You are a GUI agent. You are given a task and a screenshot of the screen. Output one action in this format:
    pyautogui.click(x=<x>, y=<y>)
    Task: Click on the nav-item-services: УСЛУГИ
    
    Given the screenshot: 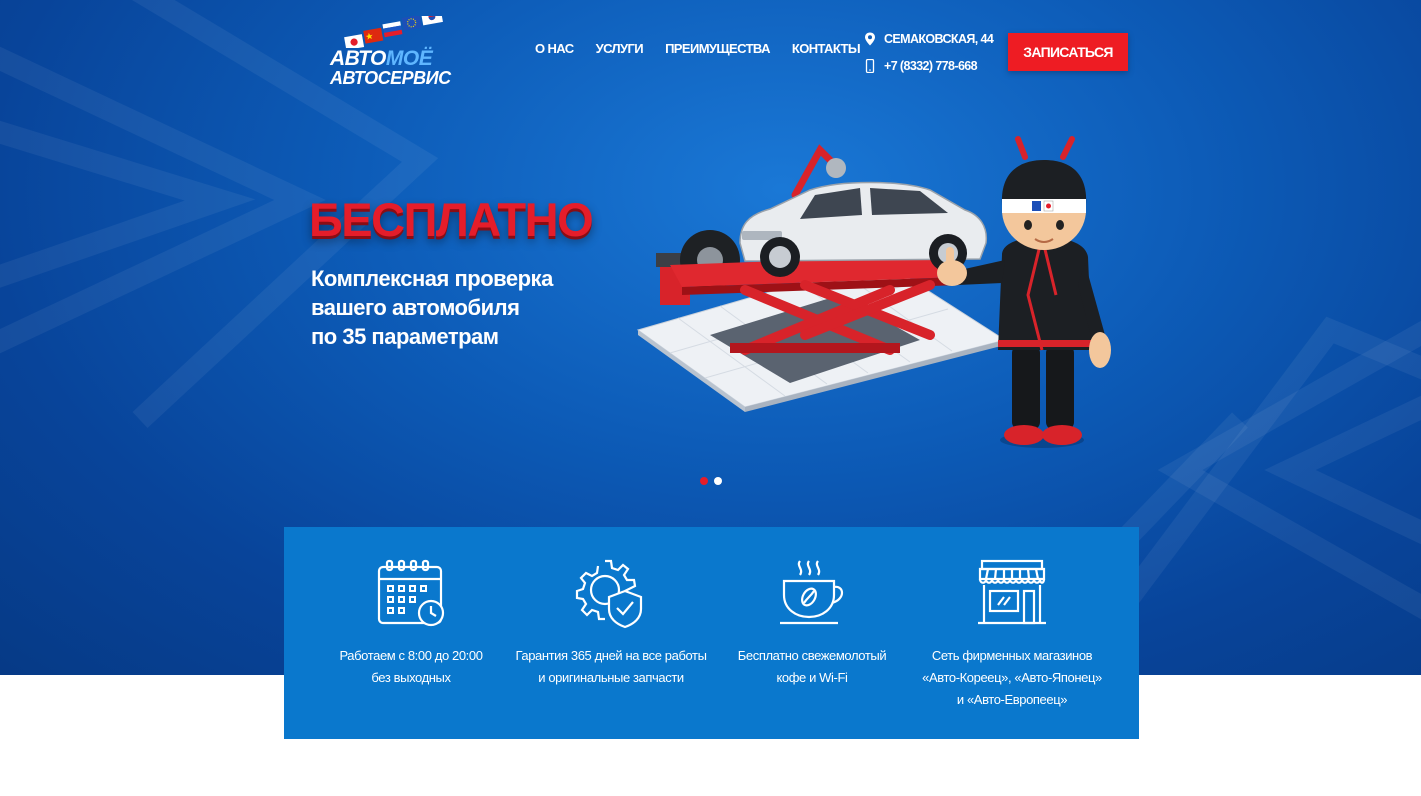 What is the action you would take?
    pyautogui.click(x=620, y=49)
    